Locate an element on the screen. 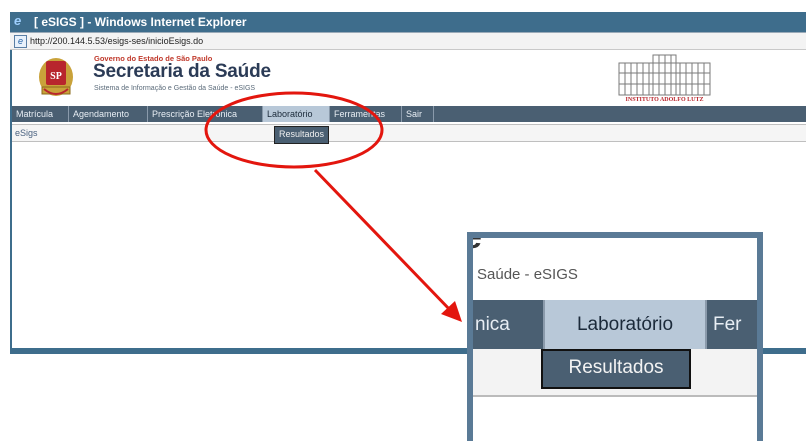 The height and width of the screenshot is (441, 806). highlight-ellipse is located at coordinates (294, 130).